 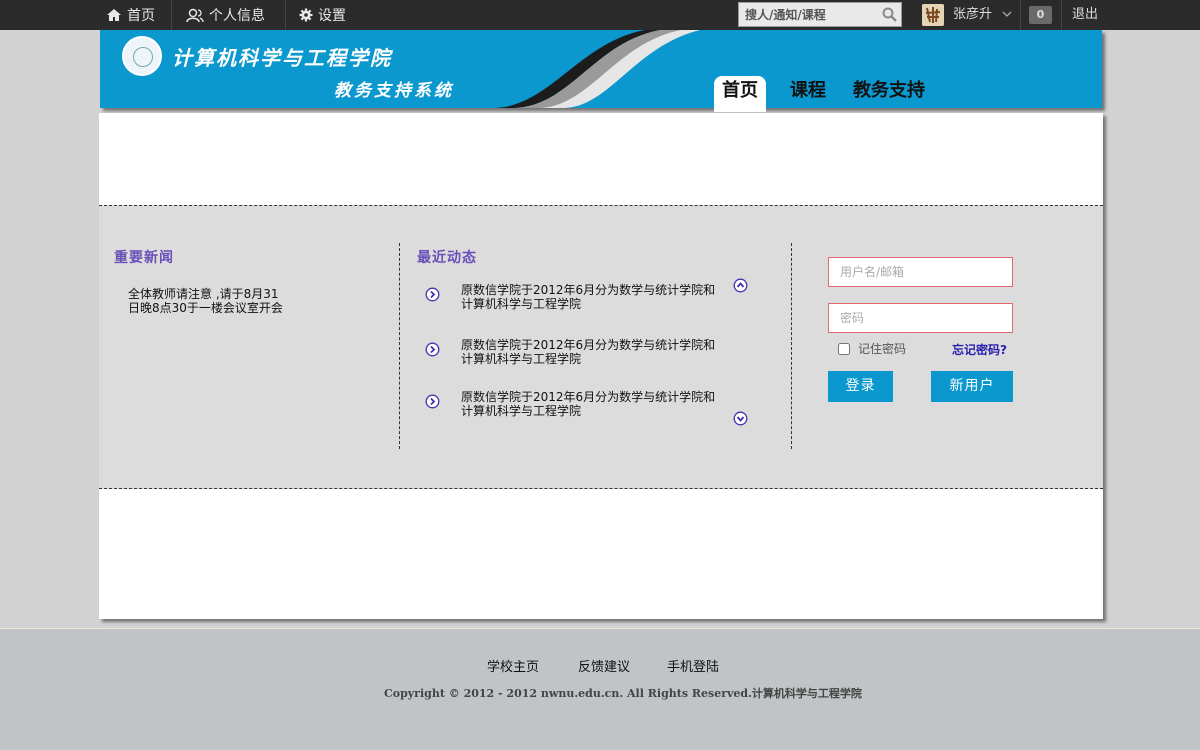 What do you see at coordinates (844, 348) in the screenshot?
I see `remember-checkbox` at bounding box center [844, 348].